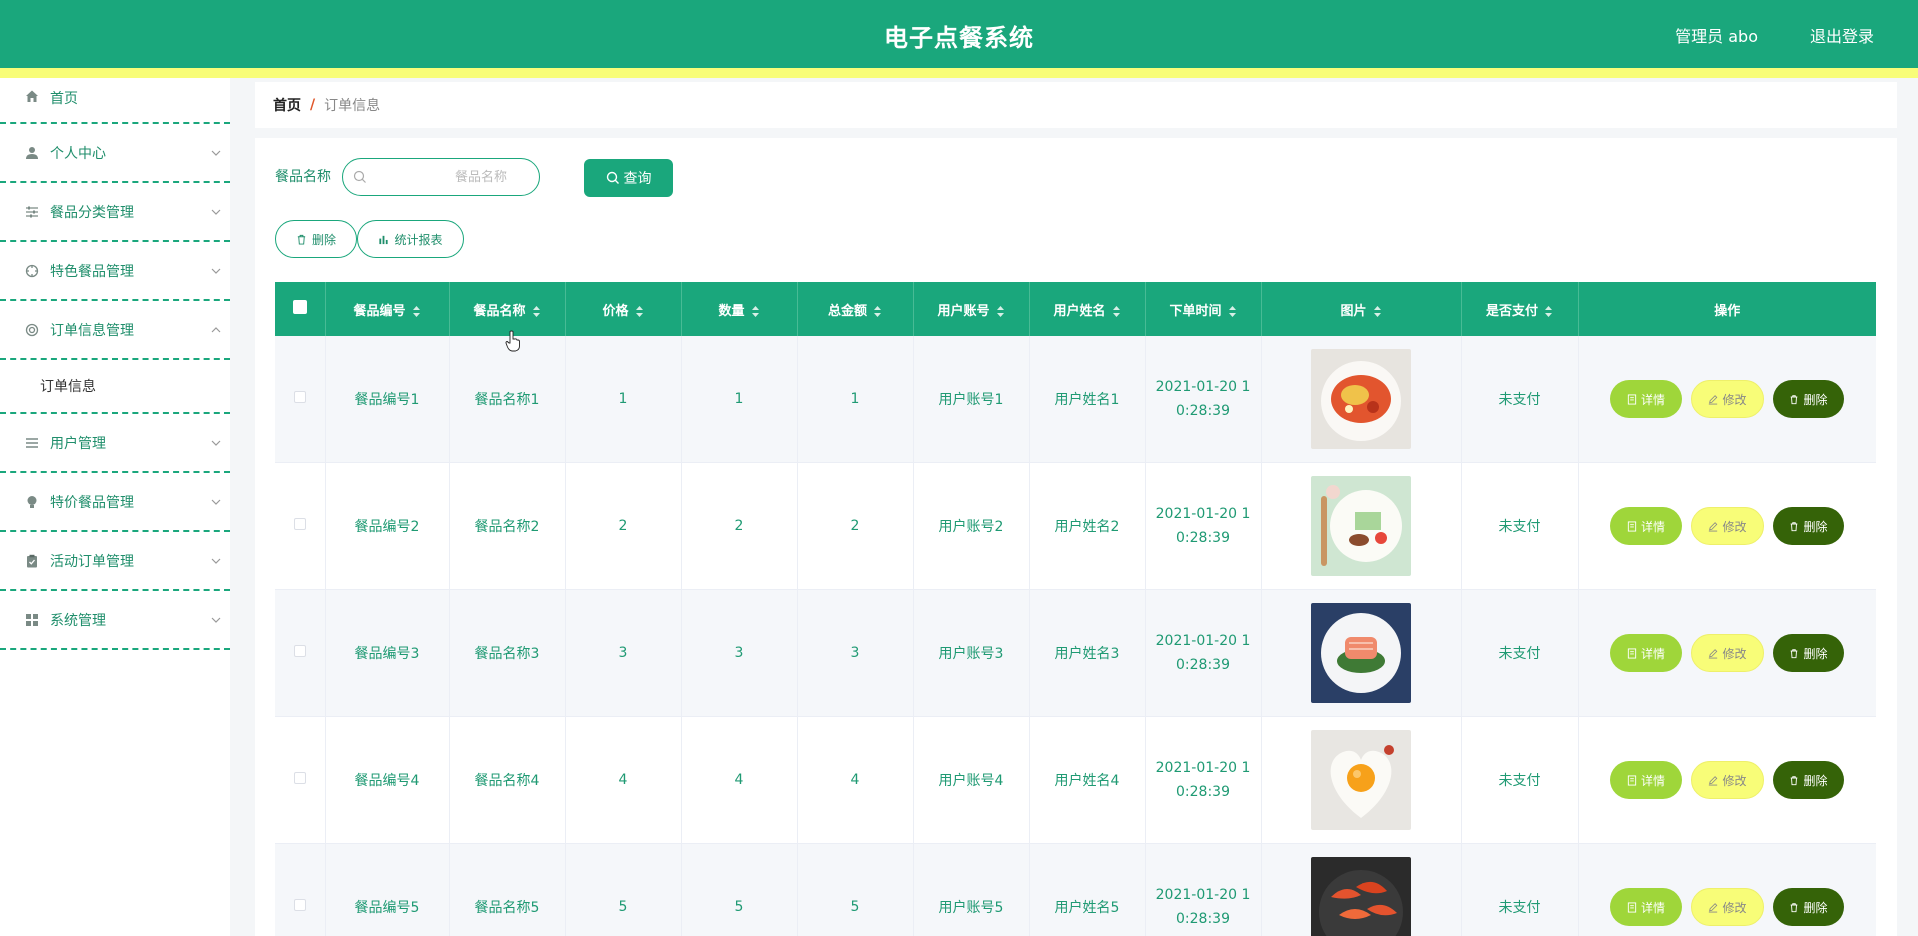 Image resolution: width=1918 pixels, height=936 pixels. What do you see at coordinates (115, 153) in the screenshot?
I see `sidebar-item-personal-center: 个人中心` at bounding box center [115, 153].